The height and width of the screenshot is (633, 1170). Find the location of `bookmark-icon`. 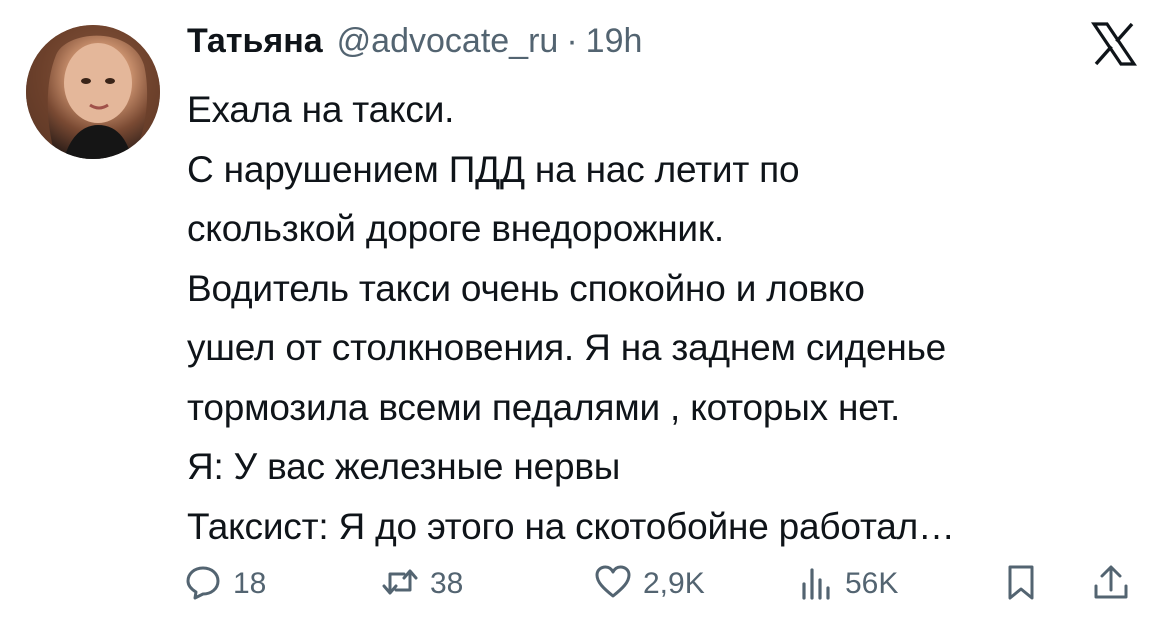

bookmark-icon is located at coordinates (1021, 584).